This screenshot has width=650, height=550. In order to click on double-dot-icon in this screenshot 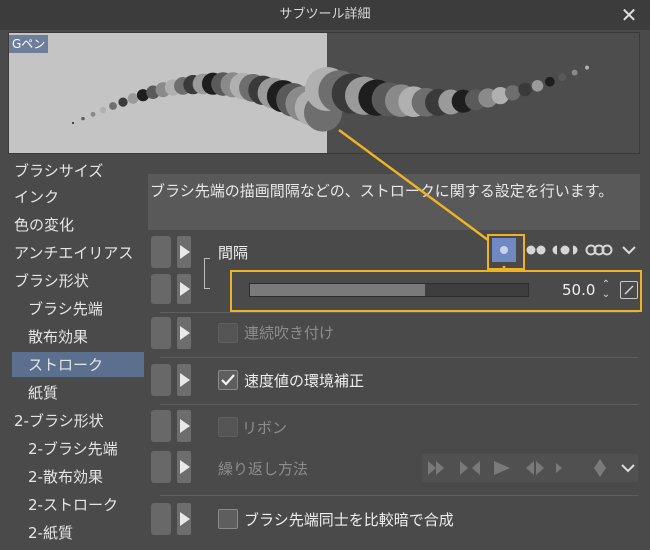, I will do `click(536, 250)`.